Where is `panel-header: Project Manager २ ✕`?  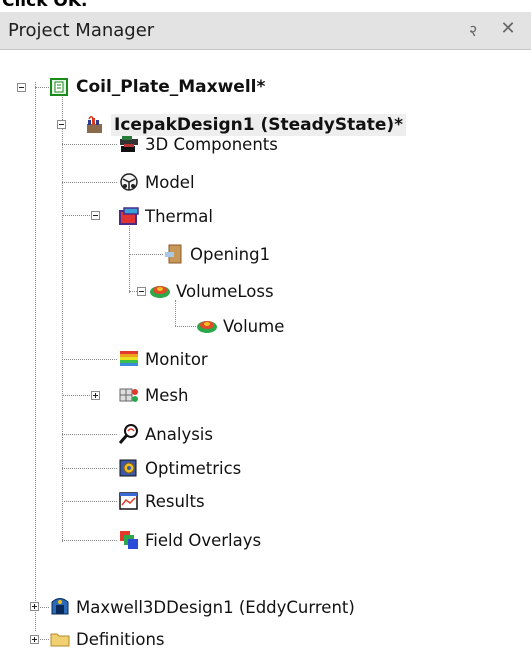
panel-header: Project Manager २ ✕ is located at coordinates (265, 31).